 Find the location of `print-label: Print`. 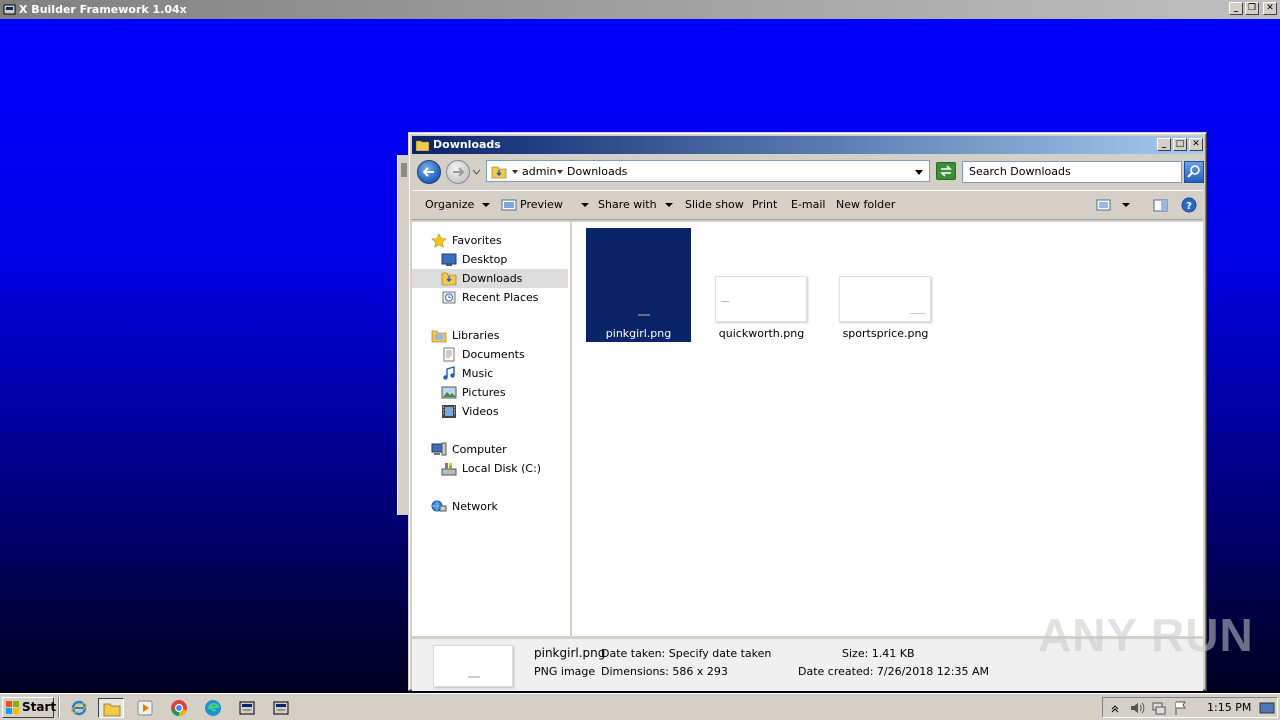

print-label: Print is located at coordinates (765, 204).